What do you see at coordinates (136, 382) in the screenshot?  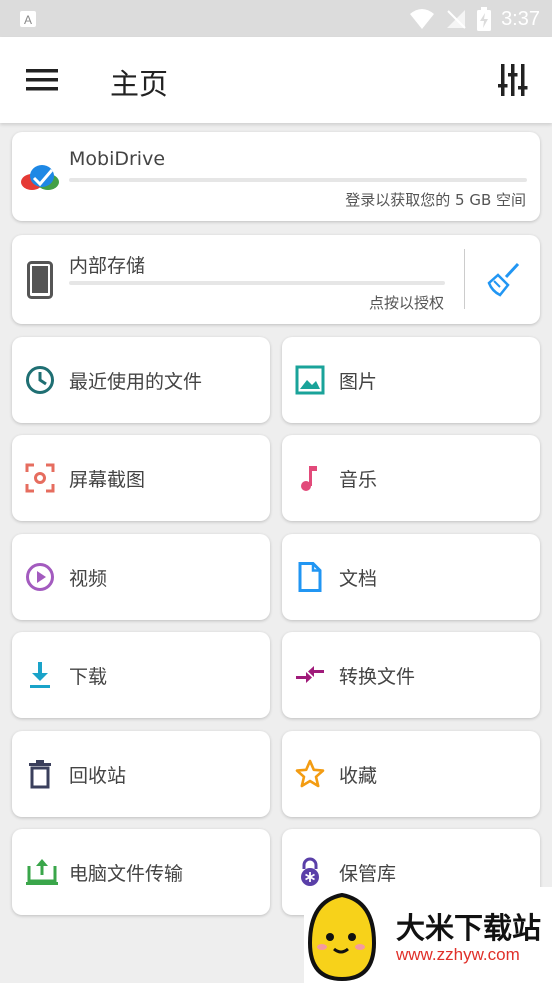 I see `tile-label: 最近使用的文件` at bounding box center [136, 382].